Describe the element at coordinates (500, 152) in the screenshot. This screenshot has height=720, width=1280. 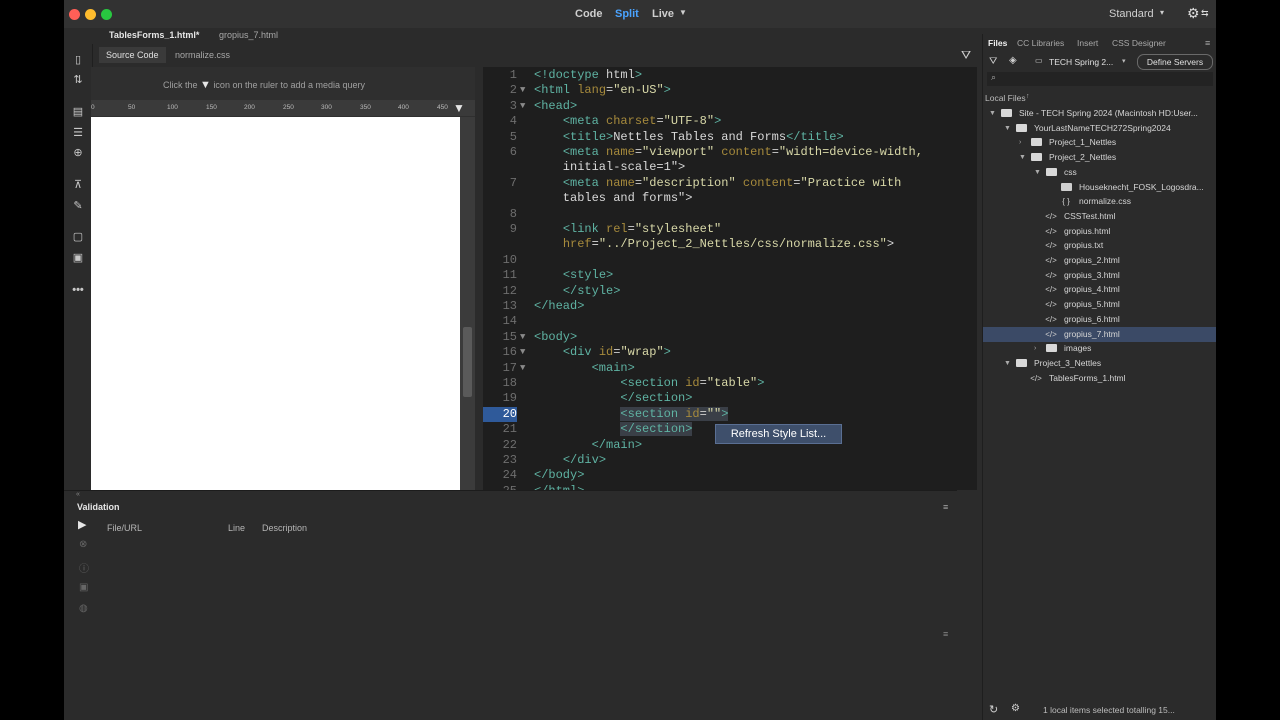
I see `line-number: 6` at that location.